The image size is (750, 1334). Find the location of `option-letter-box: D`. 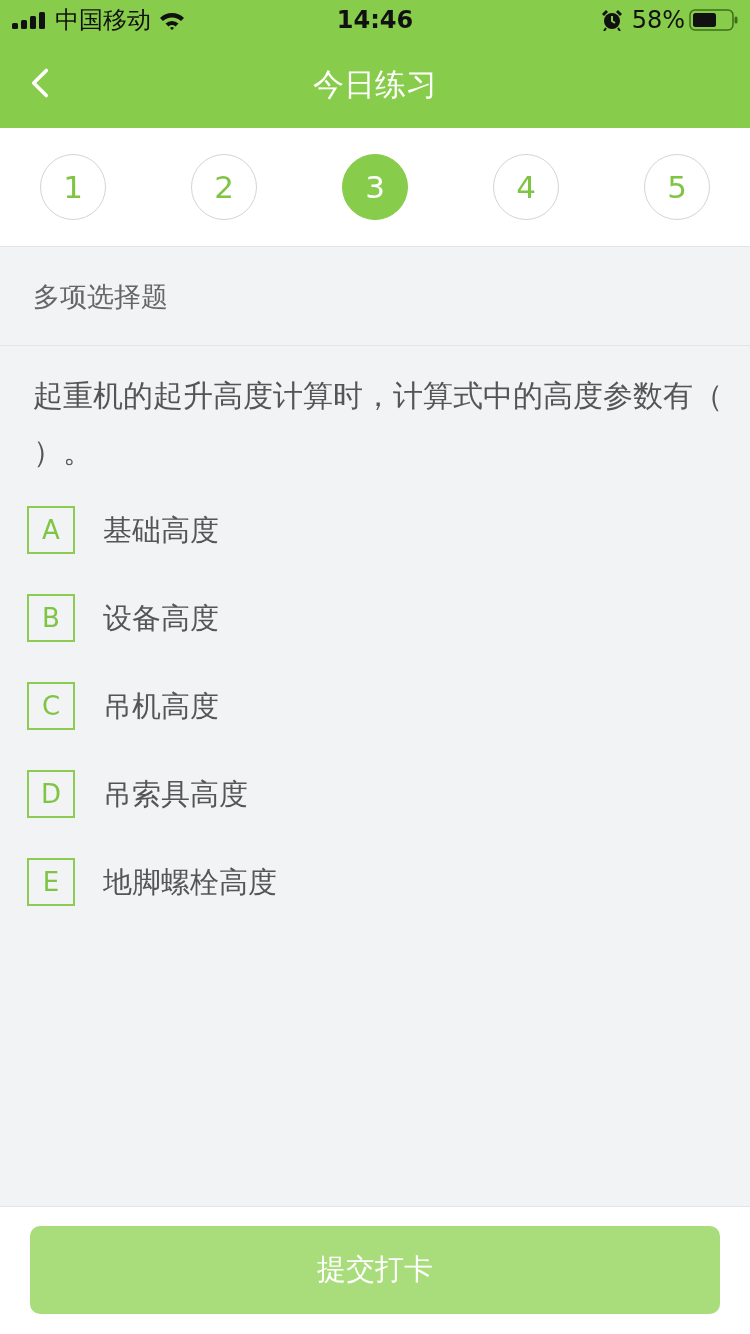

option-letter-box: D is located at coordinates (51, 794).